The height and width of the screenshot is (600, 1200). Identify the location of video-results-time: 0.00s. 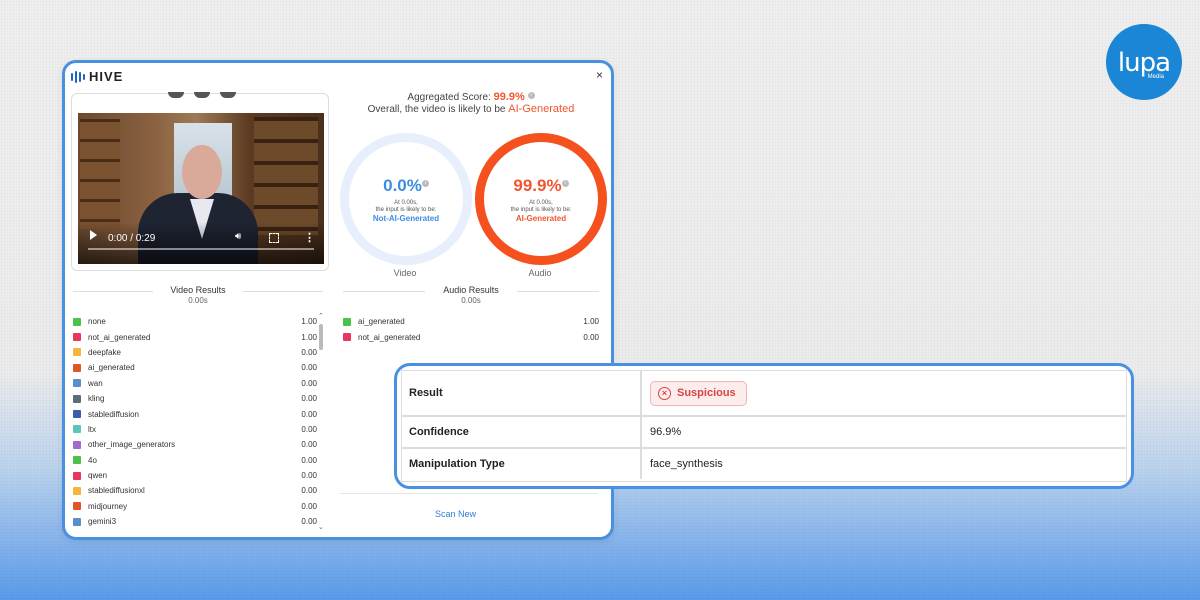
(198, 300).